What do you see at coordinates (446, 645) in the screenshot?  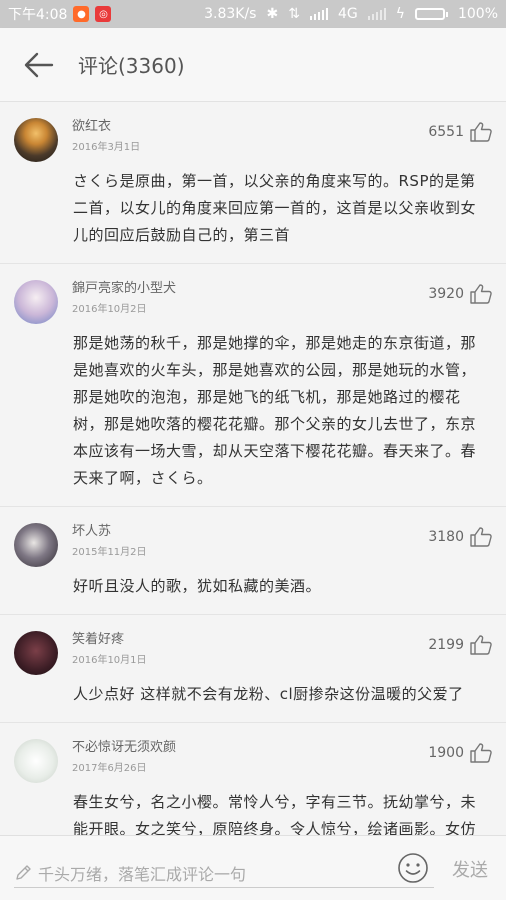 I see `like-count: 2199` at bounding box center [446, 645].